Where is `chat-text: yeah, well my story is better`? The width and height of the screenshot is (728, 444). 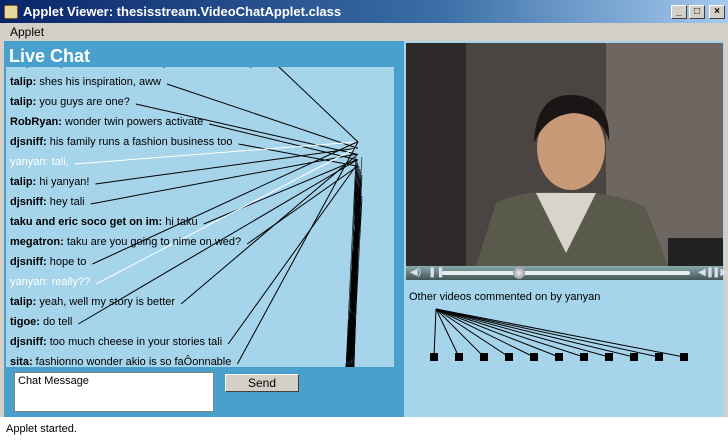
chat-text: yeah, well my story is better is located at coordinates (106, 302).